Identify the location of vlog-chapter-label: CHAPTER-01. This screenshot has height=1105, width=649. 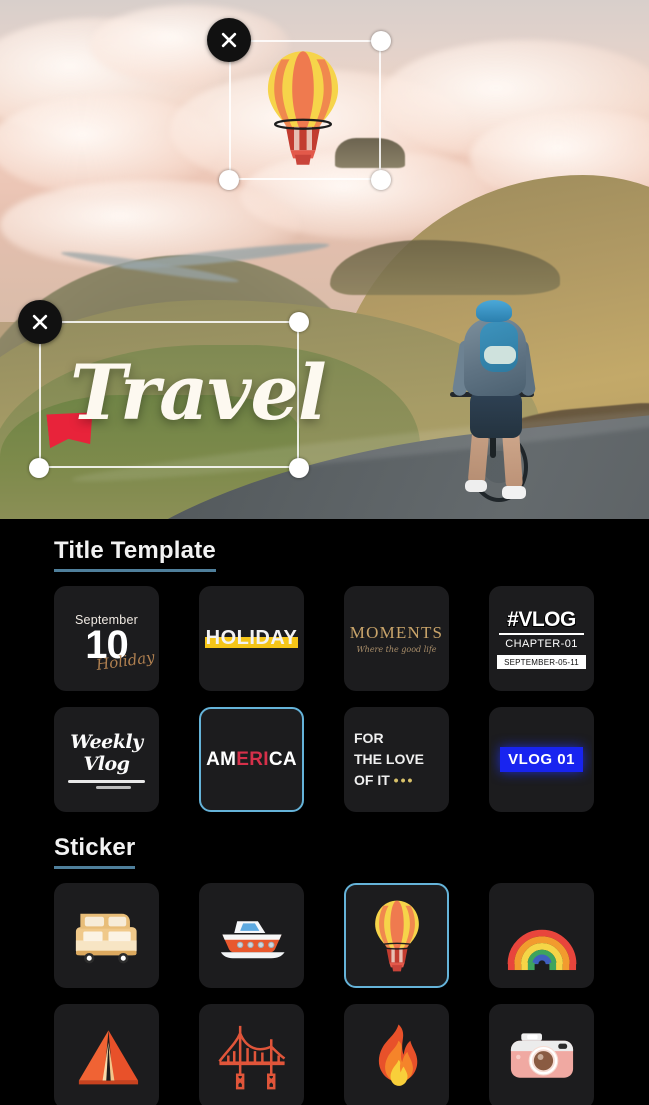
(541, 644).